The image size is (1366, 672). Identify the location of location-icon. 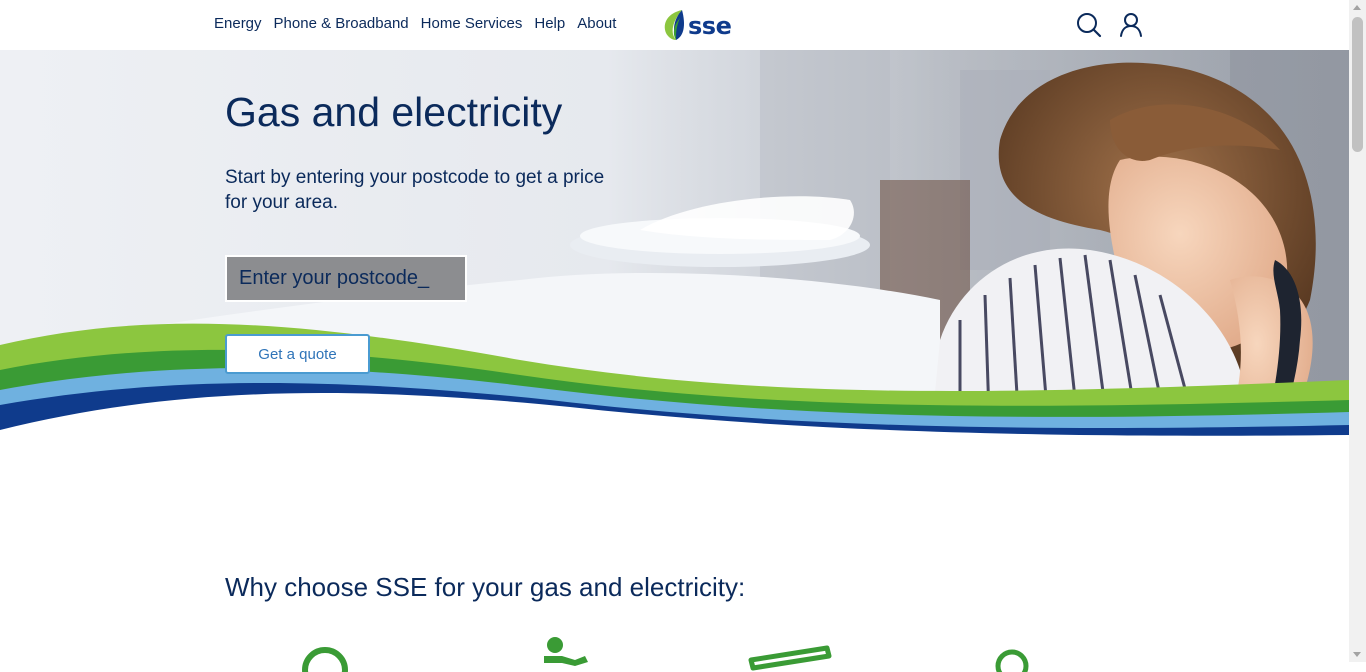
(1012, 660).